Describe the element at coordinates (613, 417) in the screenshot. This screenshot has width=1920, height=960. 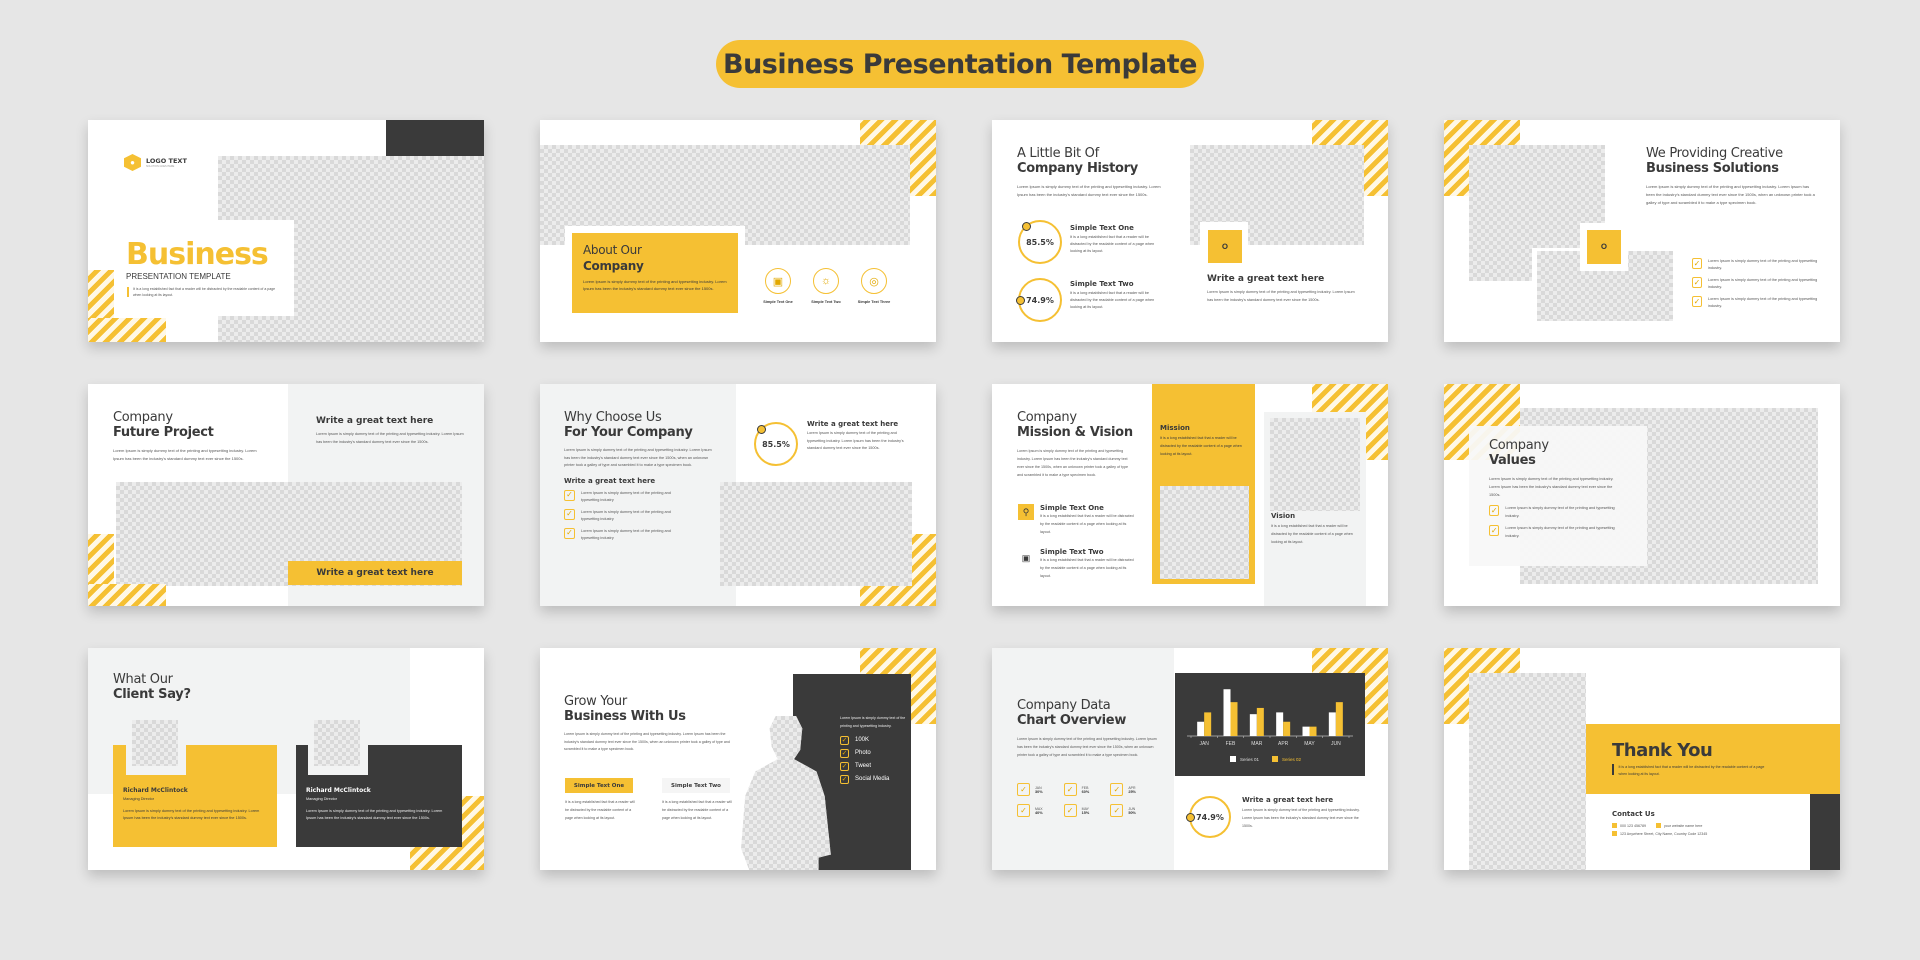
I see `title-thin: Why Choose Us` at that location.